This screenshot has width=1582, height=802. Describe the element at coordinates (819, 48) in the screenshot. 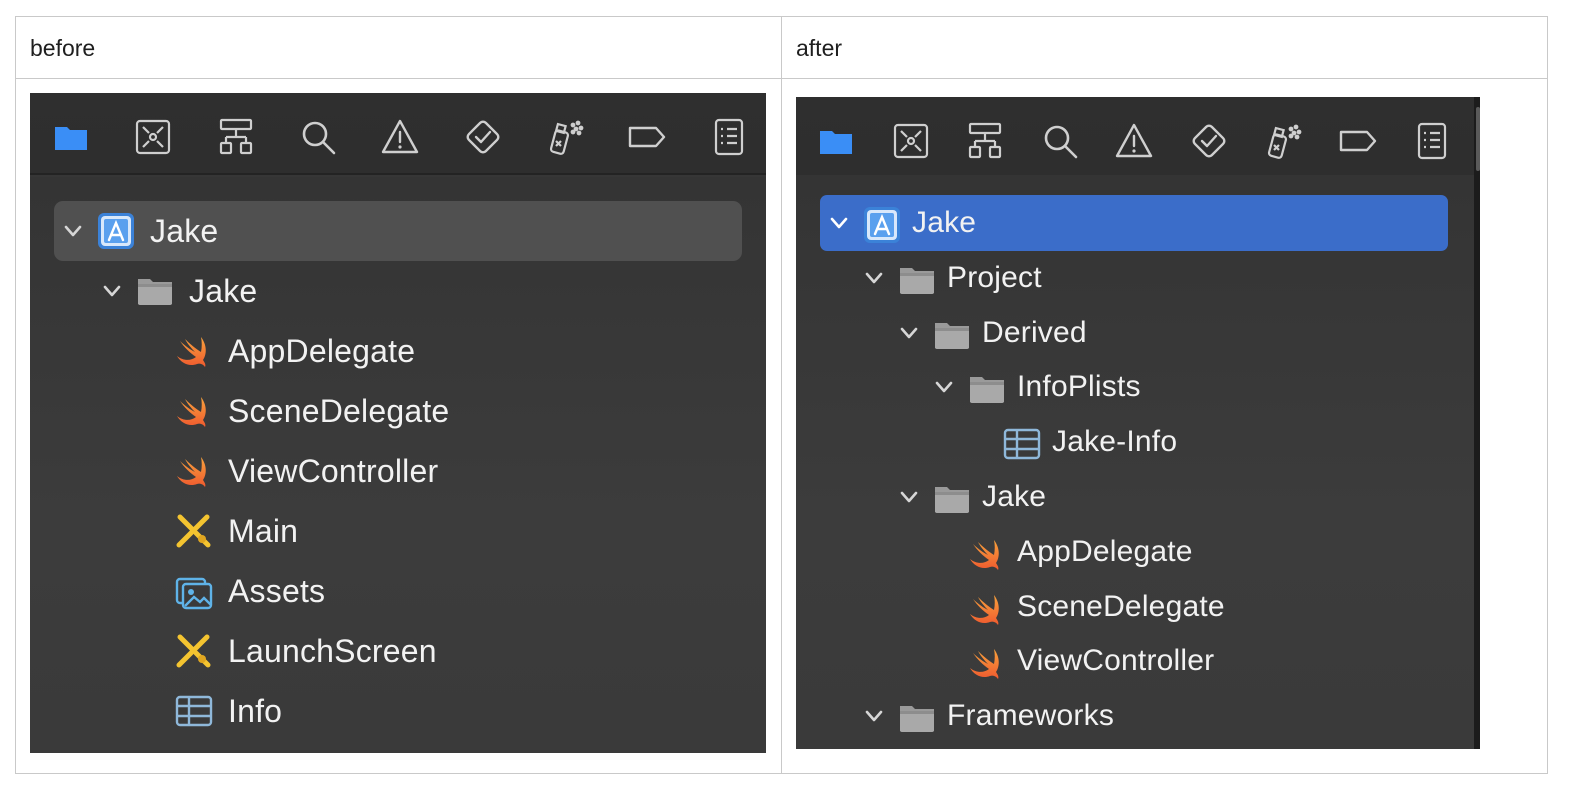

I see `header-after: after` at that location.